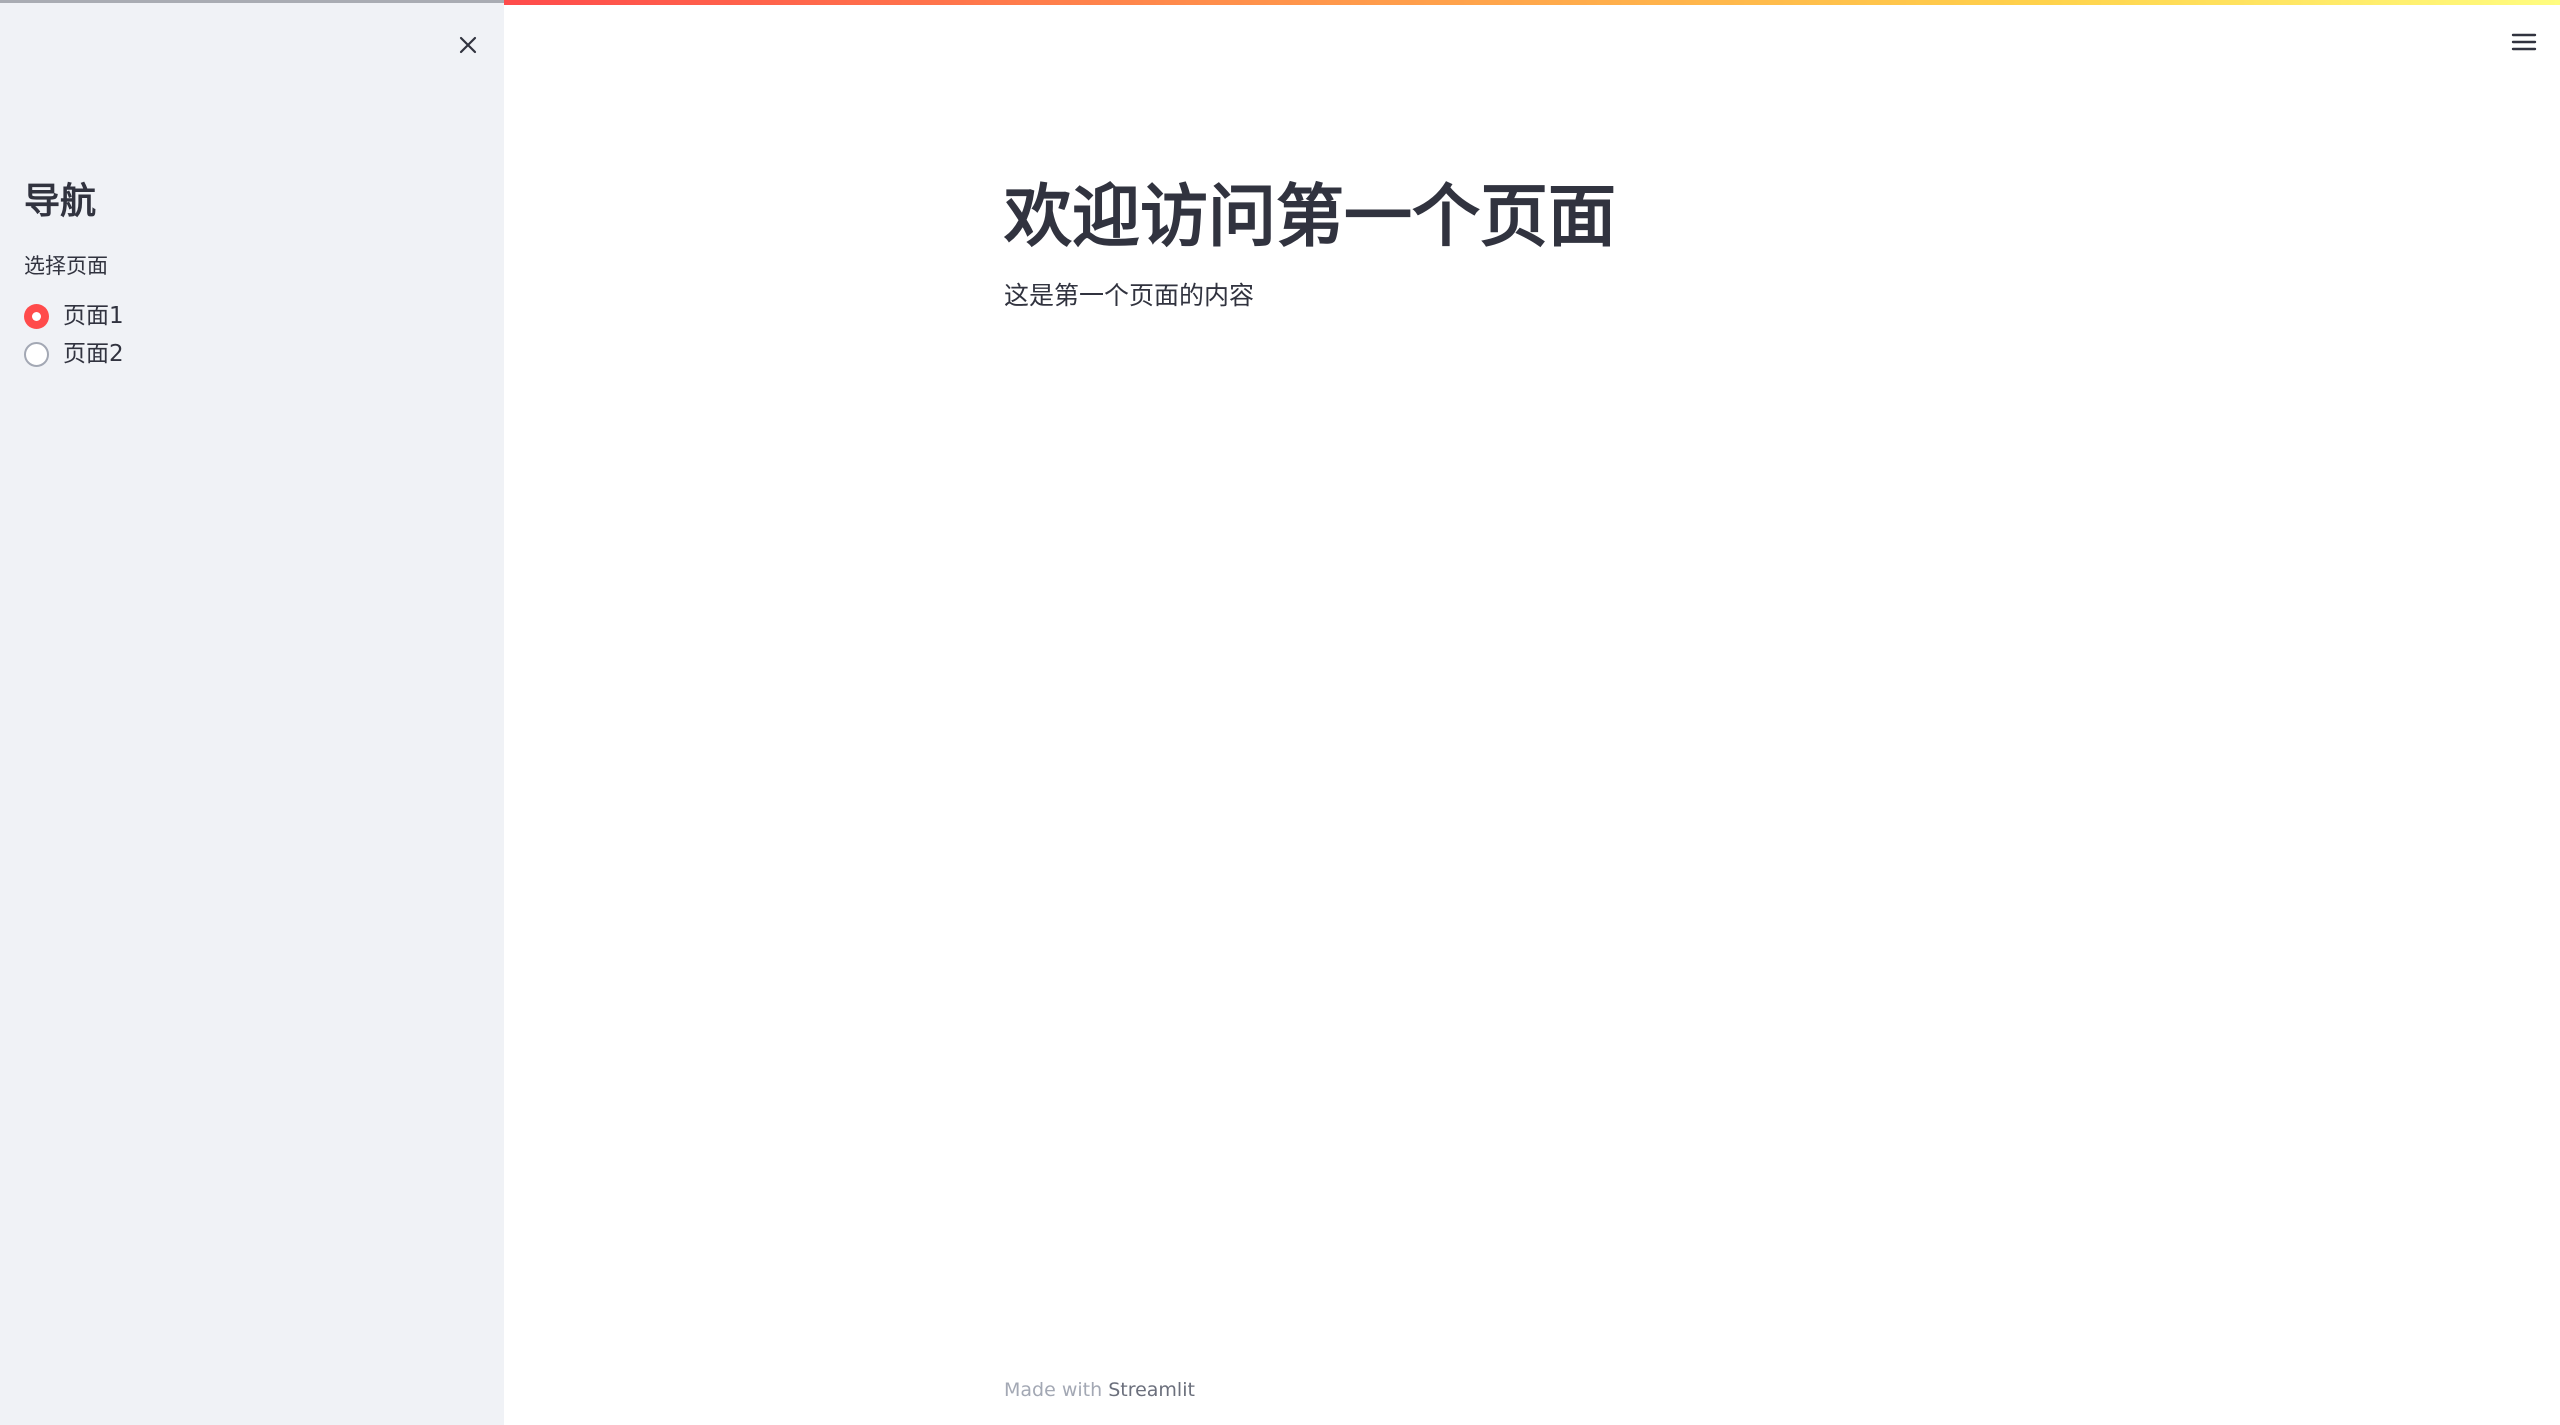  What do you see at coordinates (93, 354) in the screenshot?
I see `radio-option-label: 页面2` at bounding box center [93, 354].